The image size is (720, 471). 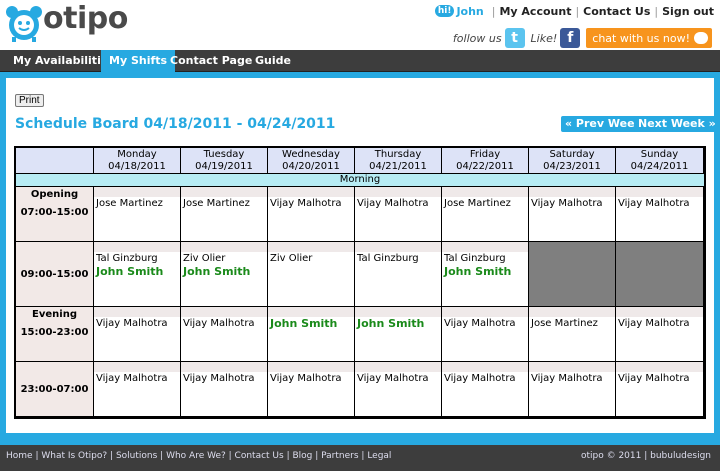 I want to click on day-name: Monday, so click(x=137, y=154).